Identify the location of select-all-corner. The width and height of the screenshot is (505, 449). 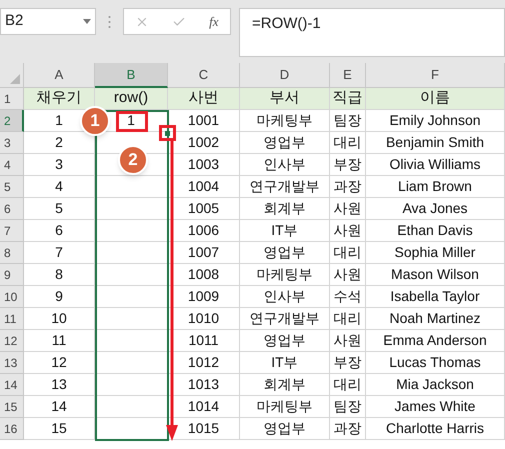
(12, 75).